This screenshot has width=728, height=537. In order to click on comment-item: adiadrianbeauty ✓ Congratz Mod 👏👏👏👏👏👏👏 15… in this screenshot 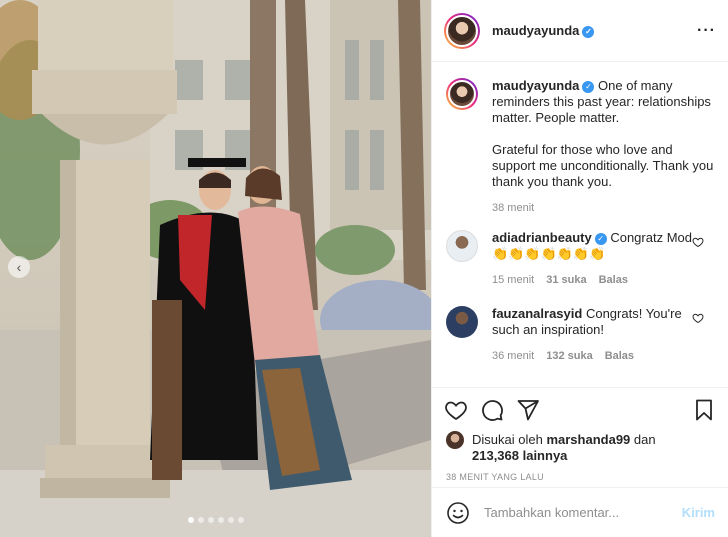, I will do `click(580, 259)`.